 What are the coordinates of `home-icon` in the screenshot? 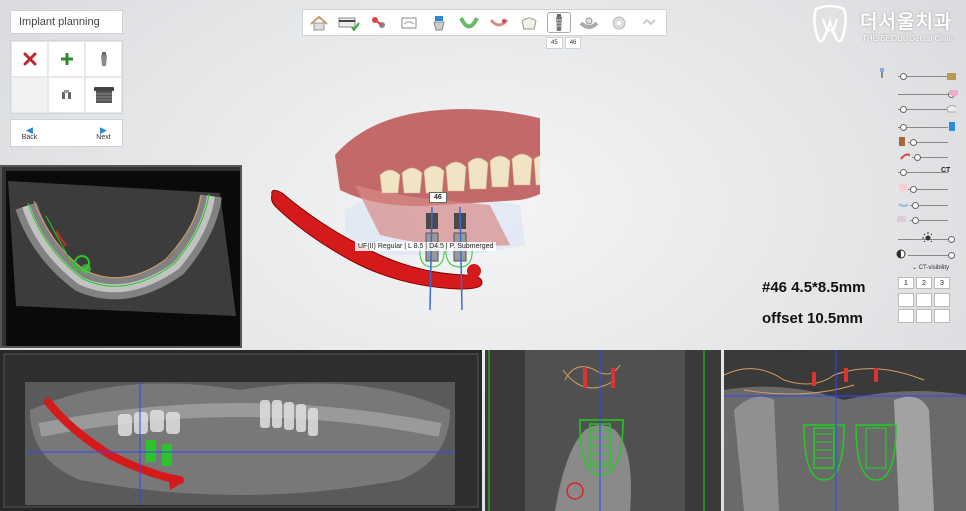 It's located at (319, 22).